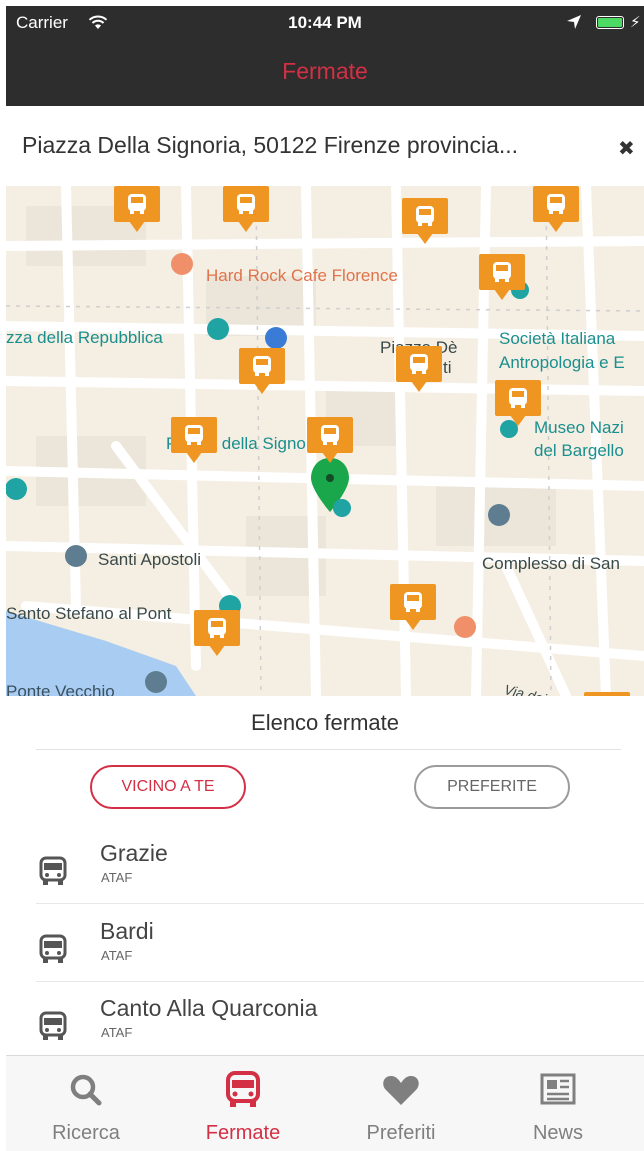 The height and width of the screenshot is (1151, 644). I want to click on map-label-repubblica: zza della Repubblica, so click(84, 337).